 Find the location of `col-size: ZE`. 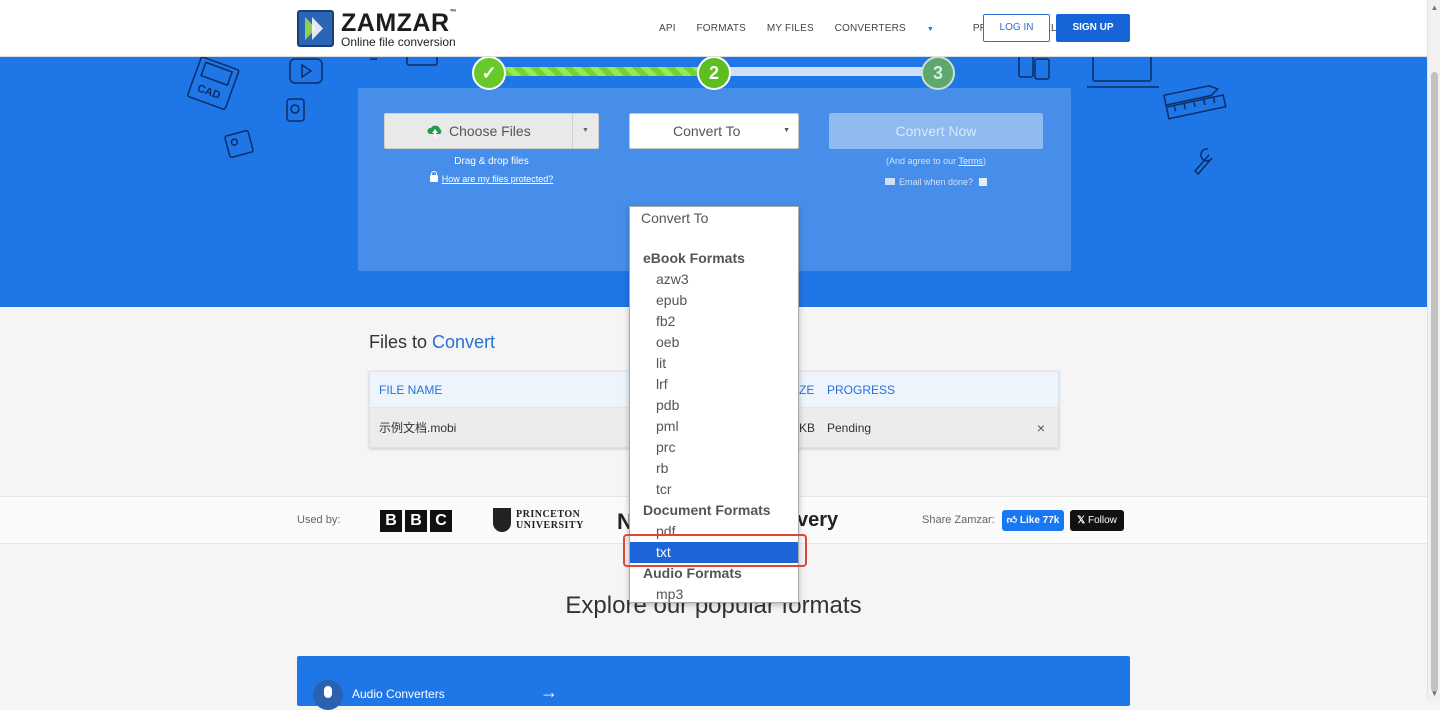

col-size: ZE is located at coordinates (807, 390).